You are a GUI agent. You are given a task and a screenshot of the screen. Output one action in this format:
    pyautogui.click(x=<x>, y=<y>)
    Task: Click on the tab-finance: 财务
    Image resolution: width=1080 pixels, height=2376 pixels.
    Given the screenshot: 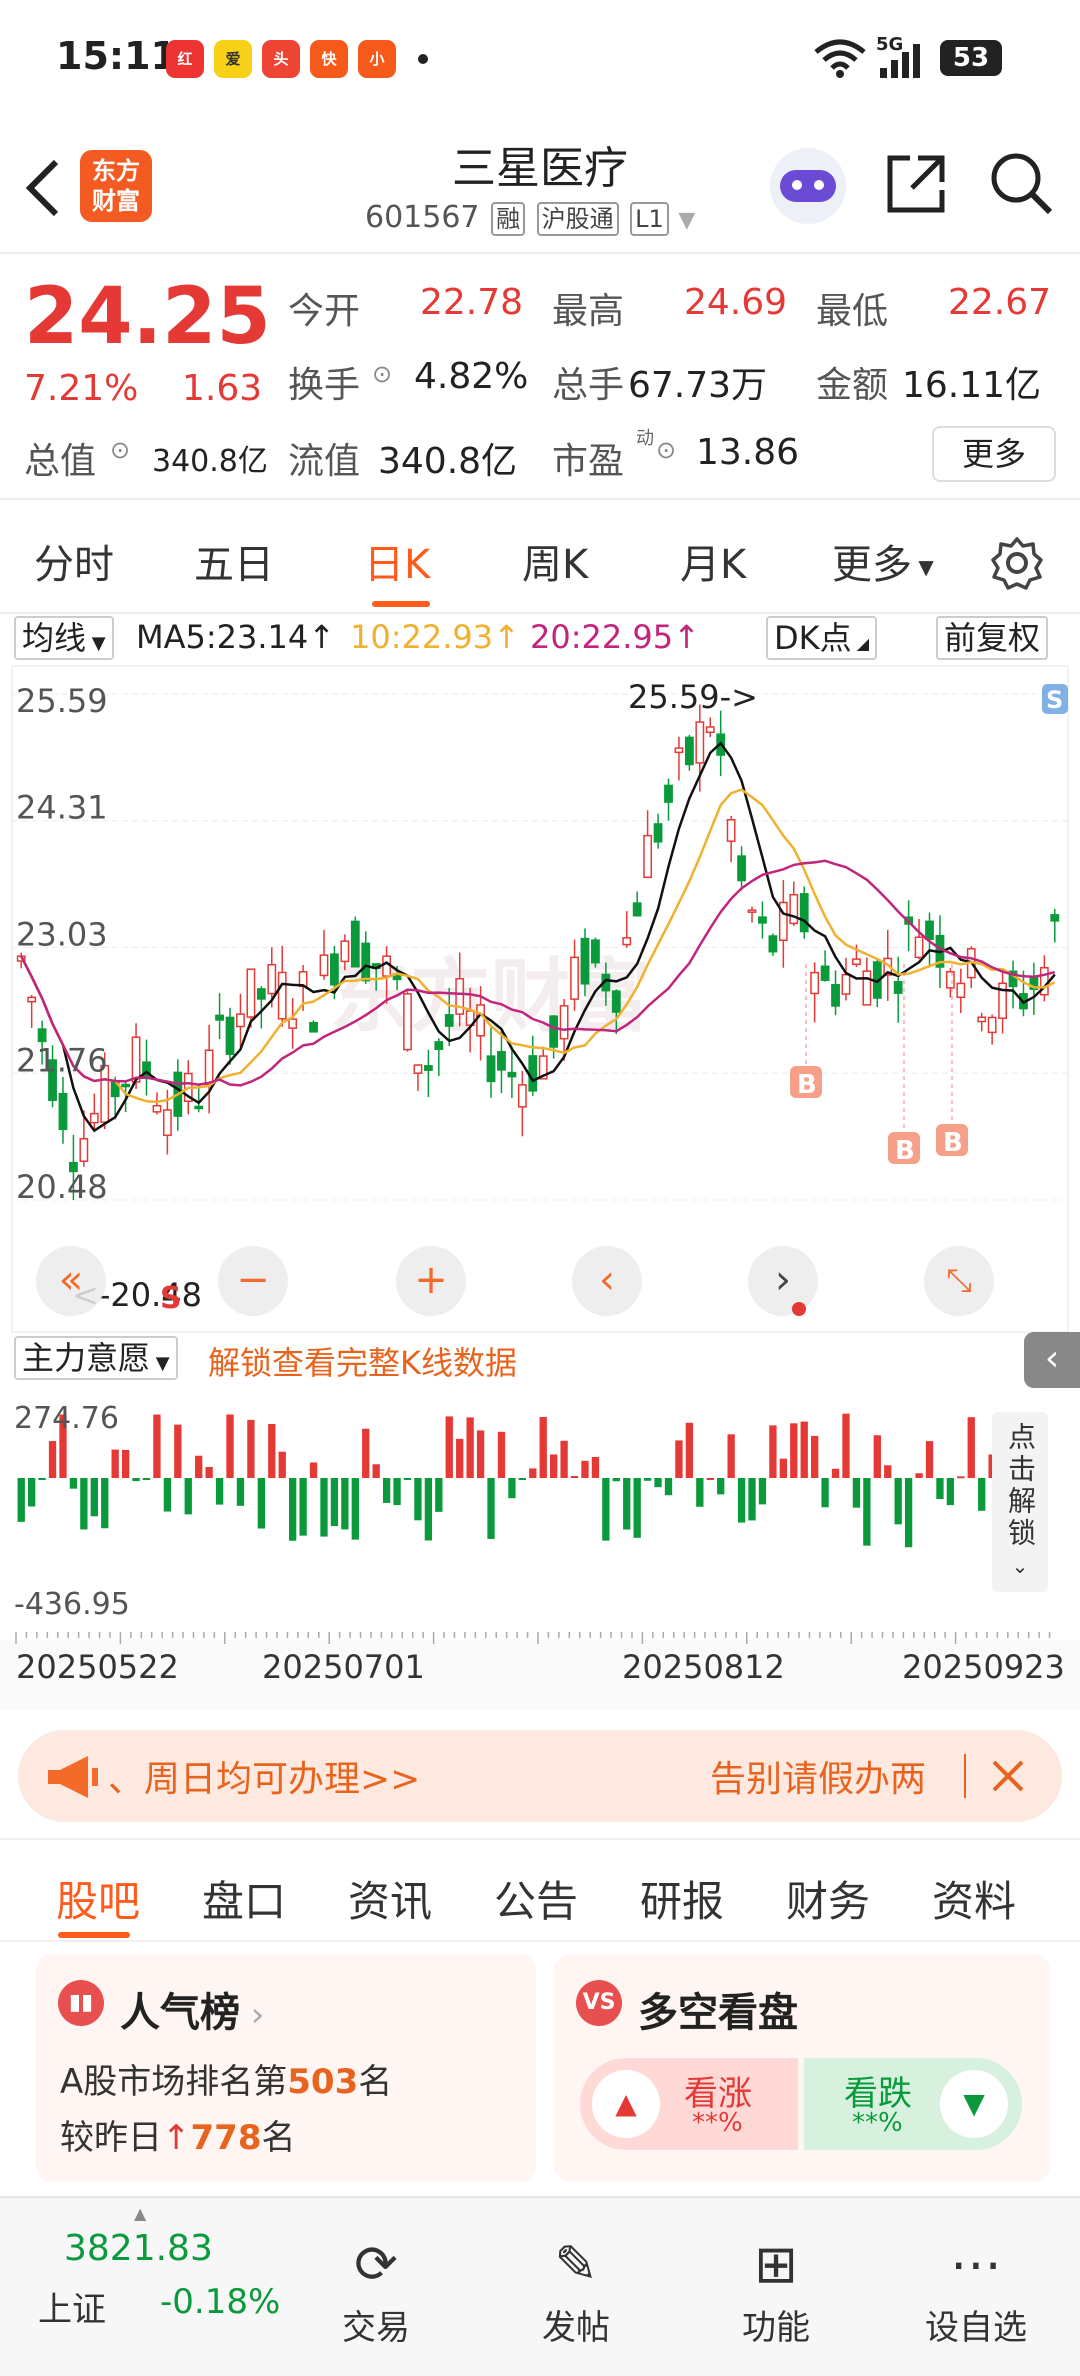 What is the action you would take?
    pyautogui.click(x=828, y=1898)
    